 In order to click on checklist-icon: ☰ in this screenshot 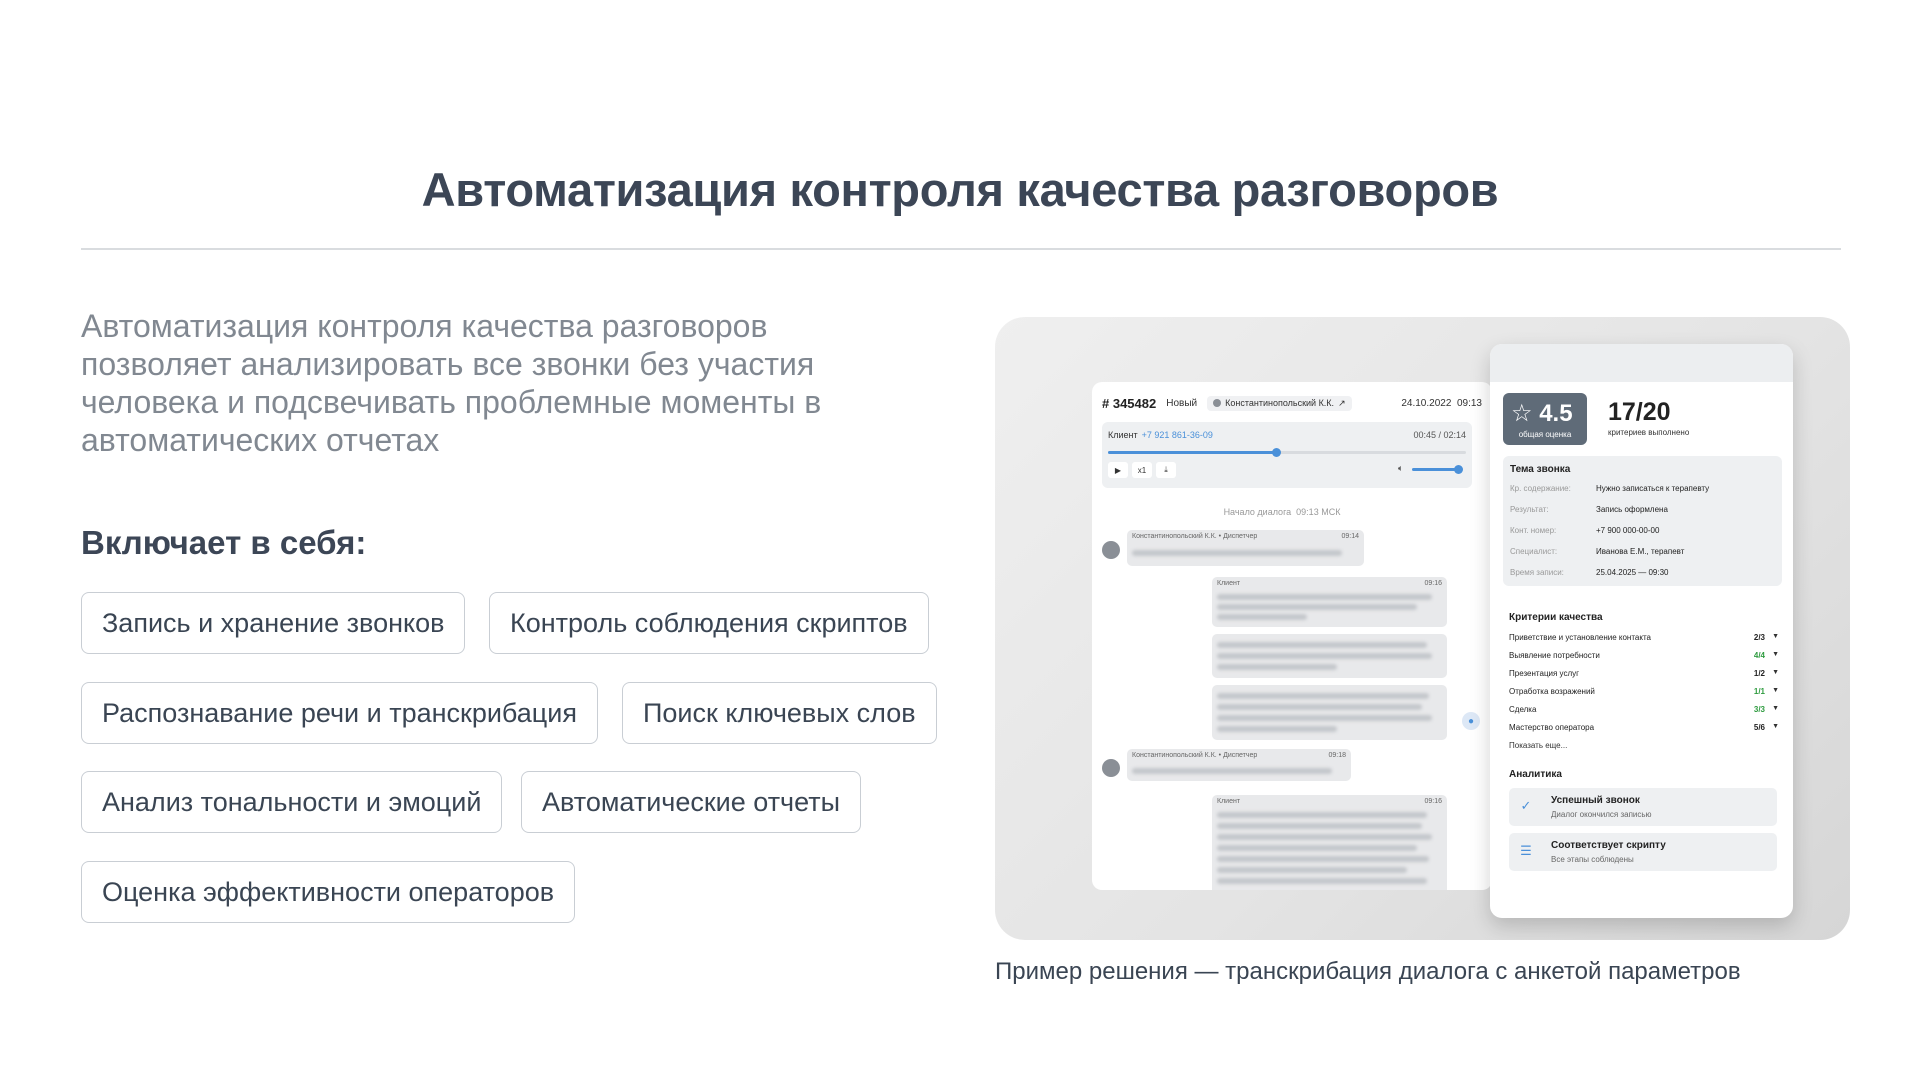, I will do `click(1526, 850)`.